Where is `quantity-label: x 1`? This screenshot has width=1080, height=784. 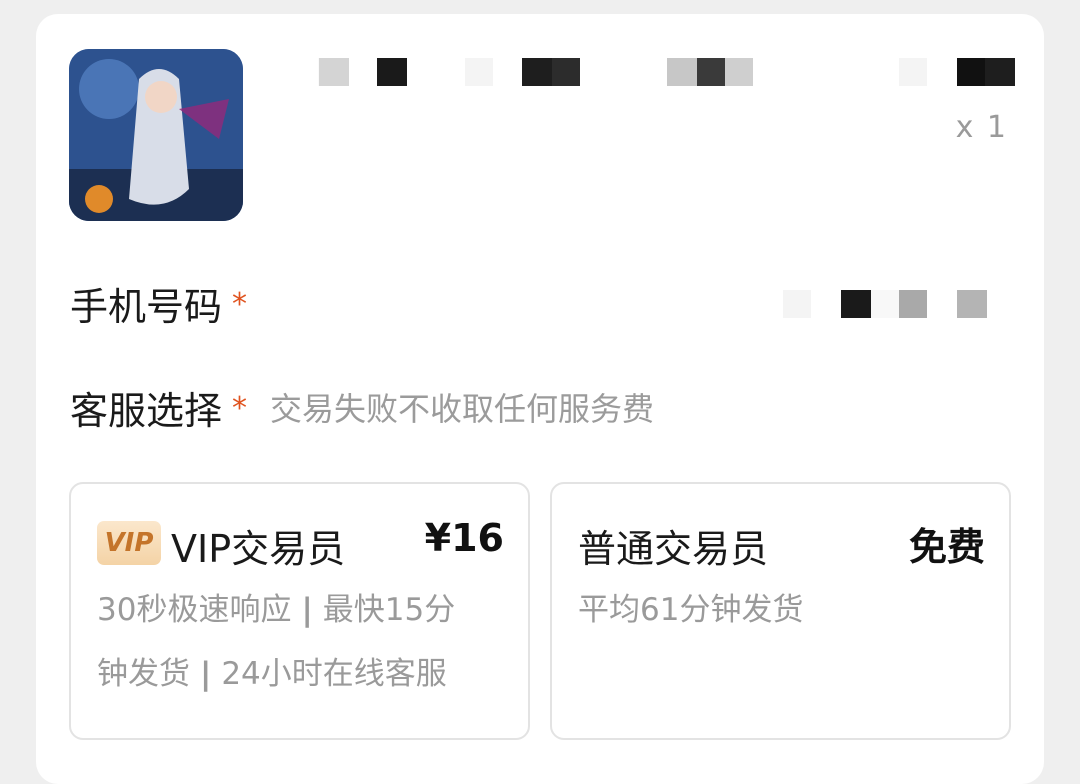 quantity-label: x 1 is located at coordinates (981, 127).